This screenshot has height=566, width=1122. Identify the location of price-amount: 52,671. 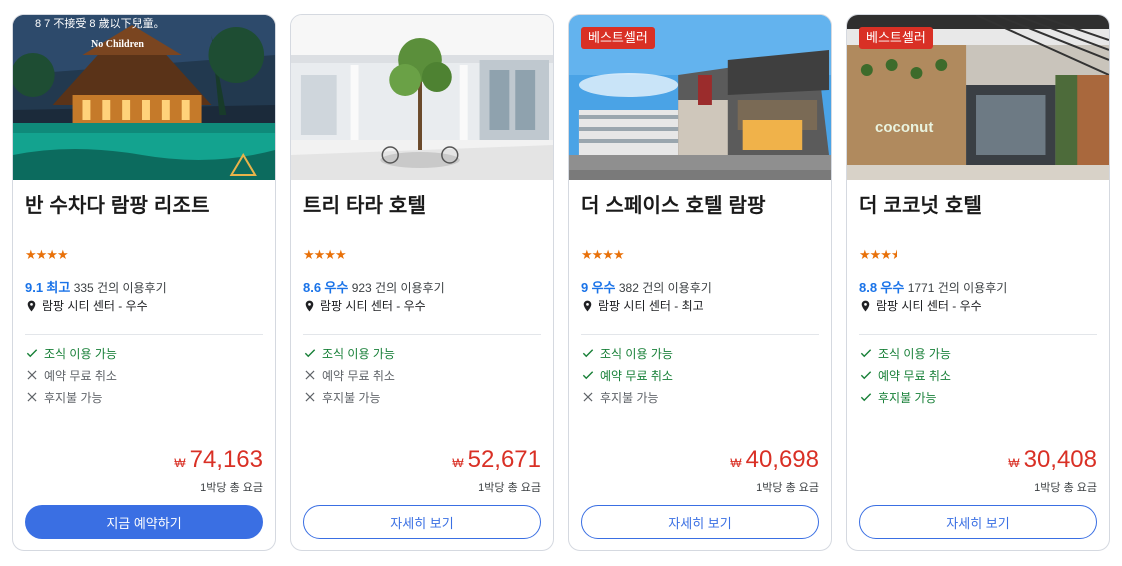
(504, 459).